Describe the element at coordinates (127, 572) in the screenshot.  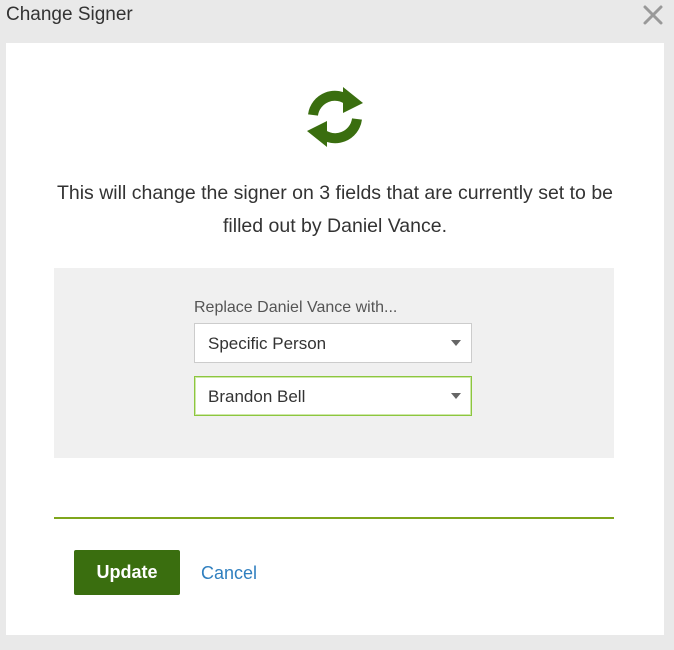
I see `update-button: Update` at that location.